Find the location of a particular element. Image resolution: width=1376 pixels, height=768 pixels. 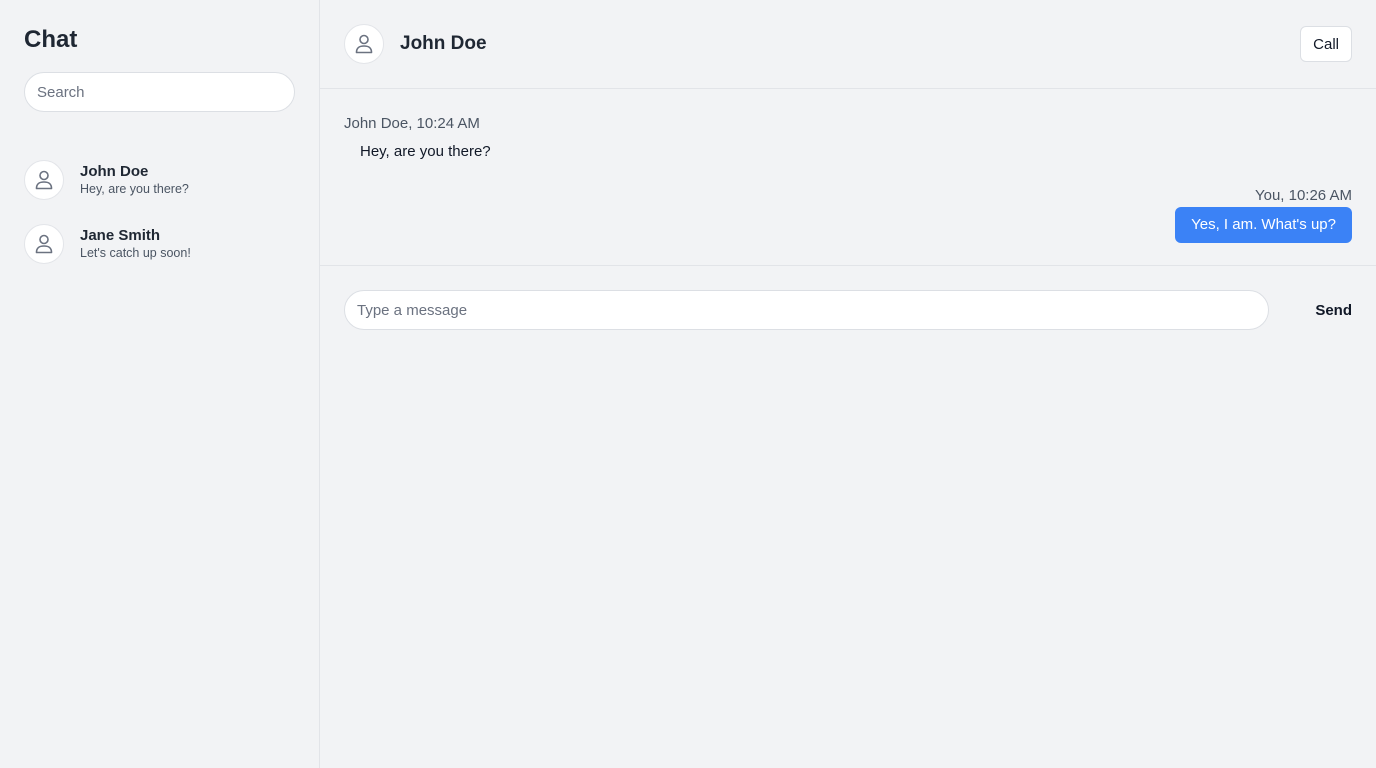

contact-item-jane-smith: Jane Smith Let's catch up soon! is located at coordinates (159, 244).